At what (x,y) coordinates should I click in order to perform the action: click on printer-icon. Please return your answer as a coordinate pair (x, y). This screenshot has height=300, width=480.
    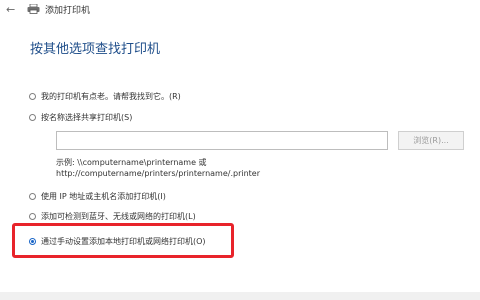
    Looking at the image, I should click on (33, 9).